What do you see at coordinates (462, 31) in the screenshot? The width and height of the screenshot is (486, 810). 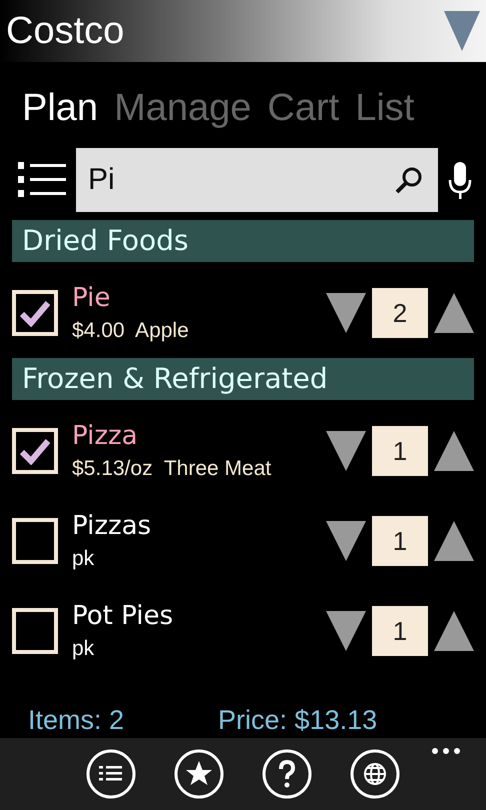 I see `dropdown-icon` at bounding box center [462, 31].